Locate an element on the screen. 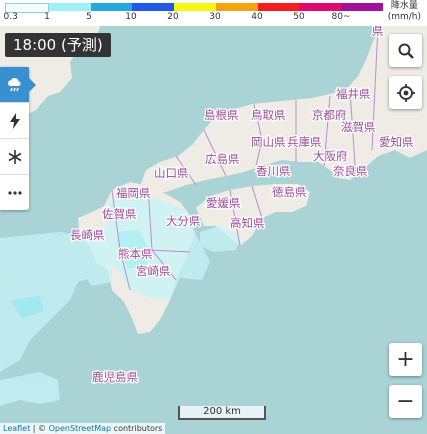 This screenshot has width=427, height=434. precipitation-legend: 0.3 1 5 10 20 30 40 50 80~ 降水量 (mm/h) is located at coordinates (213, 13).